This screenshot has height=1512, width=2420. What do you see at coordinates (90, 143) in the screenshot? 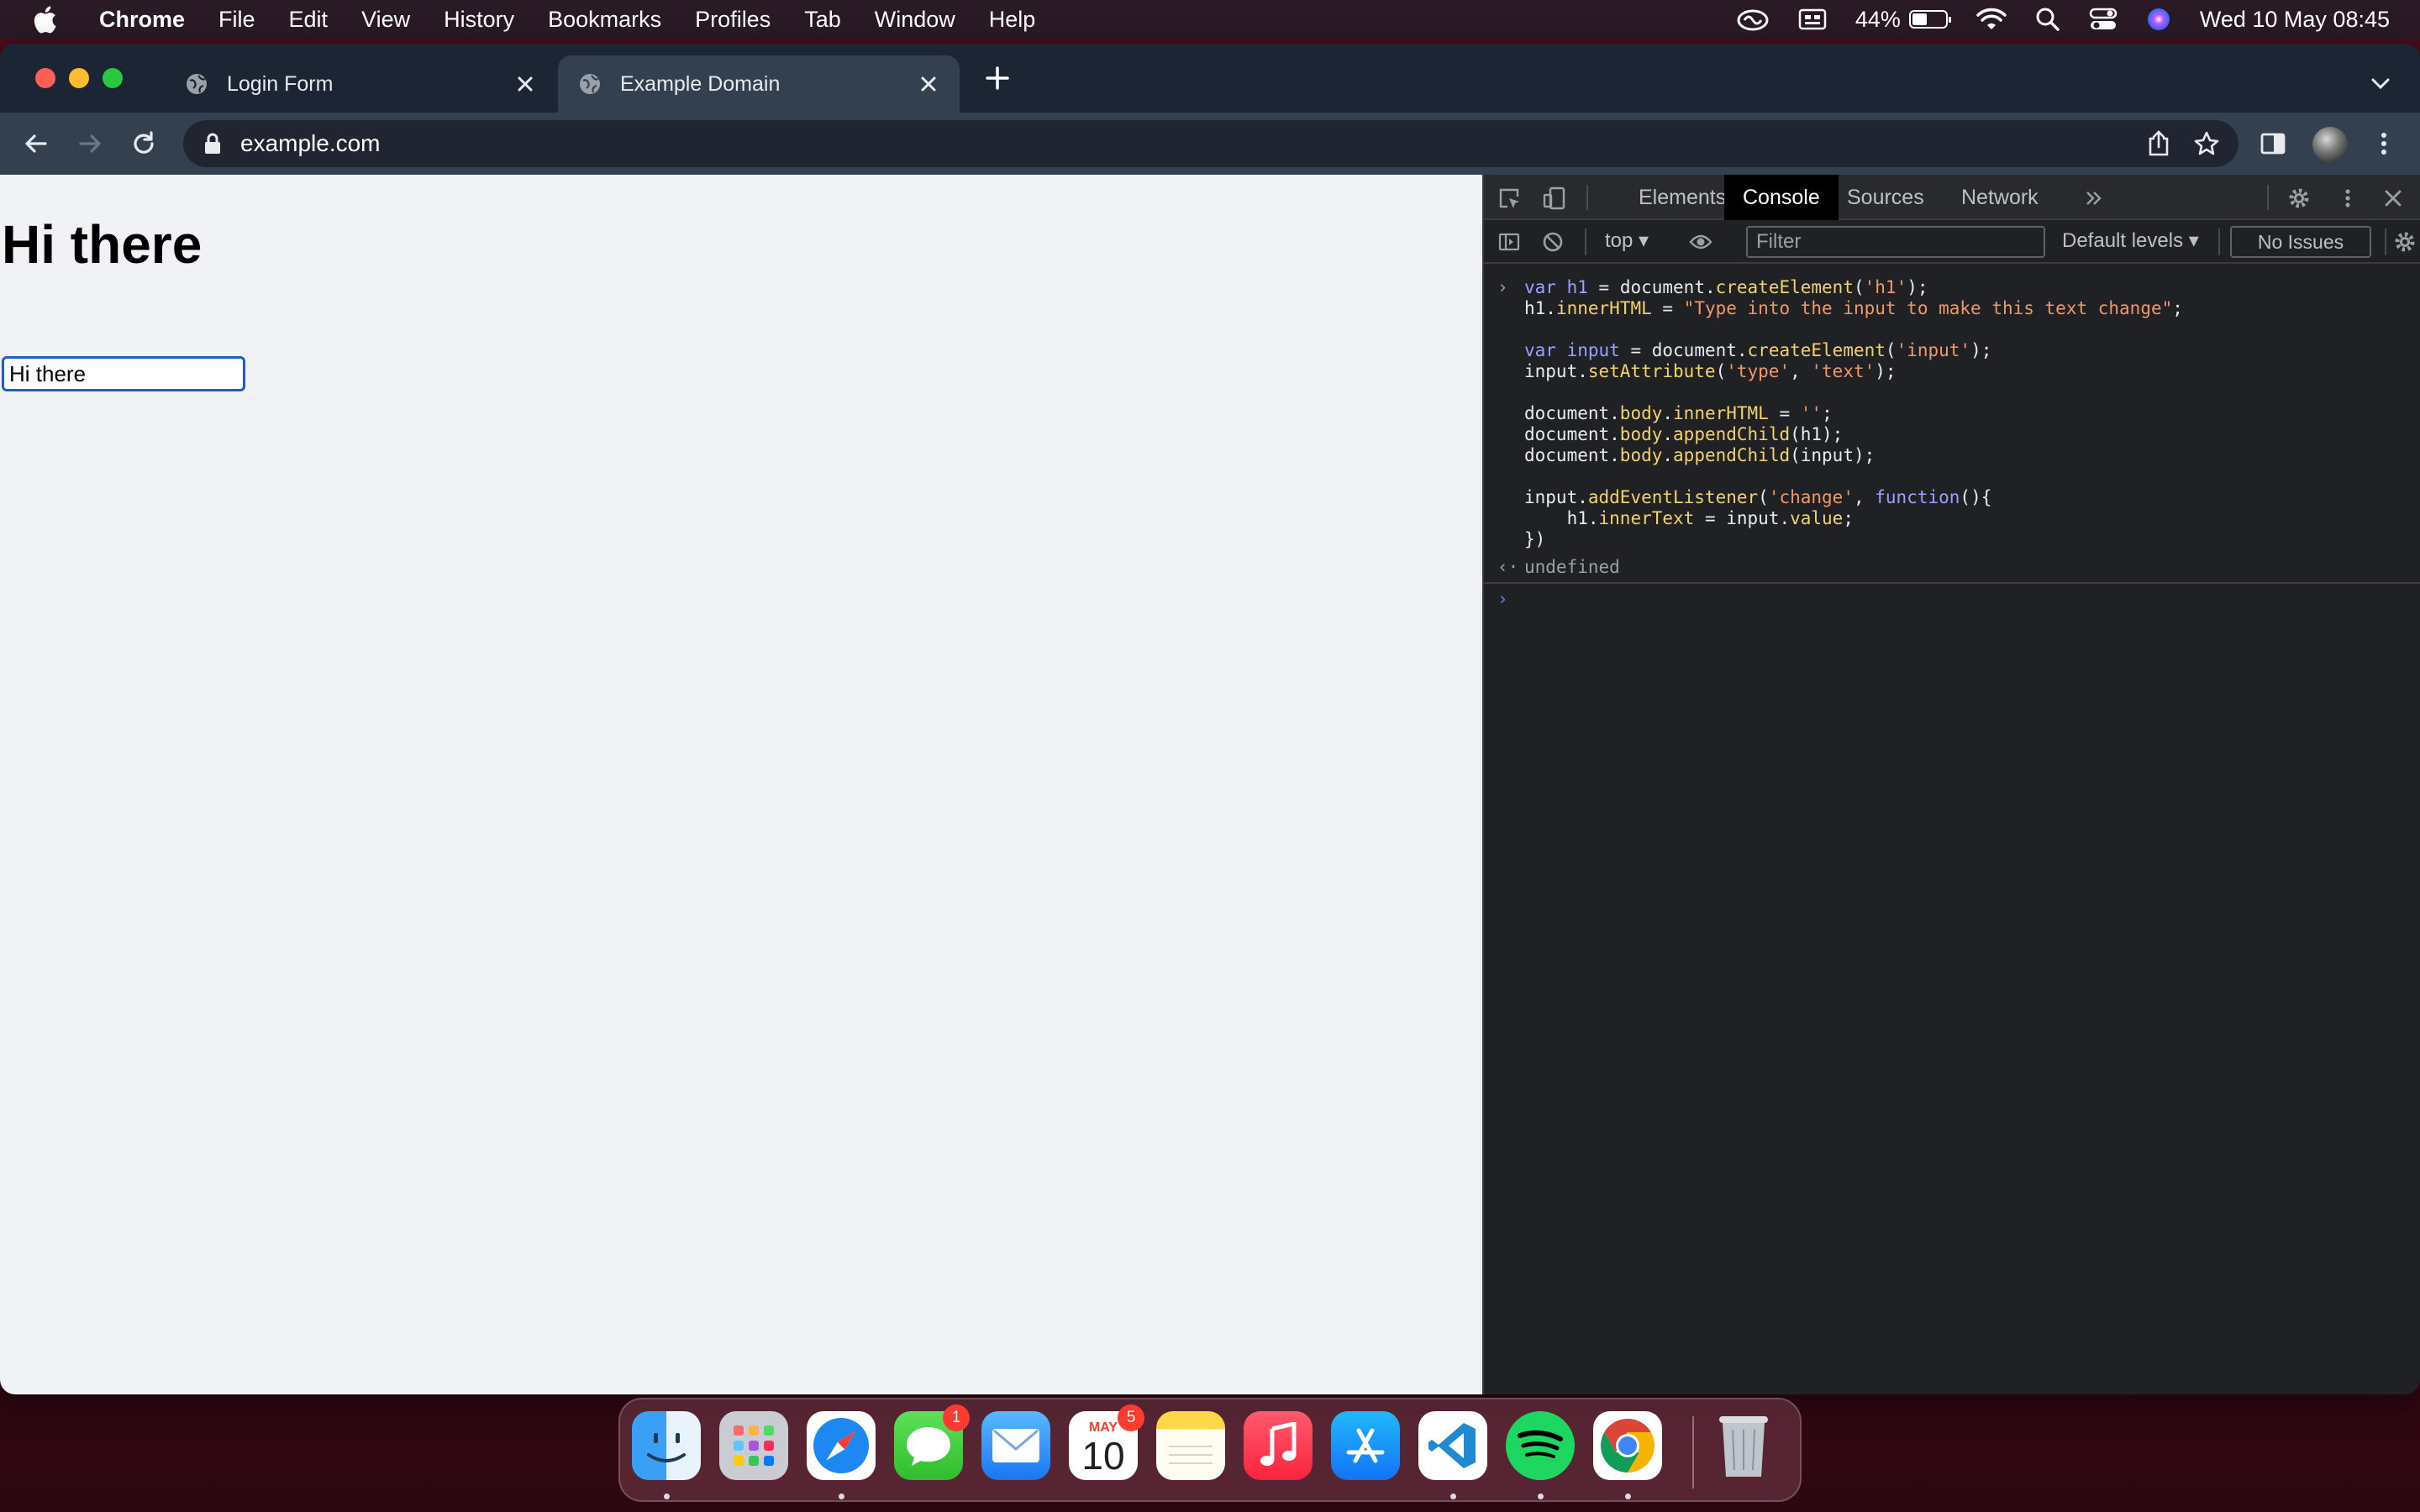
I see `forward-arrow-icon` at bounding box center [90, 143].